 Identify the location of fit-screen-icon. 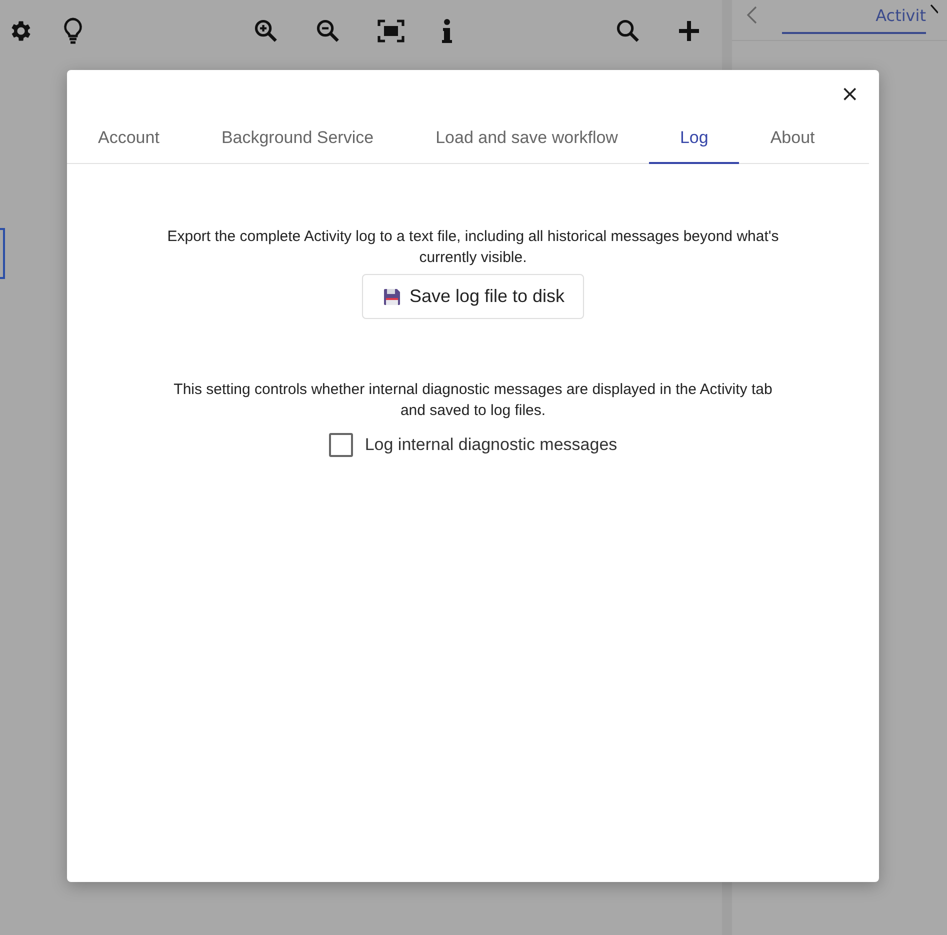
(390, 31).